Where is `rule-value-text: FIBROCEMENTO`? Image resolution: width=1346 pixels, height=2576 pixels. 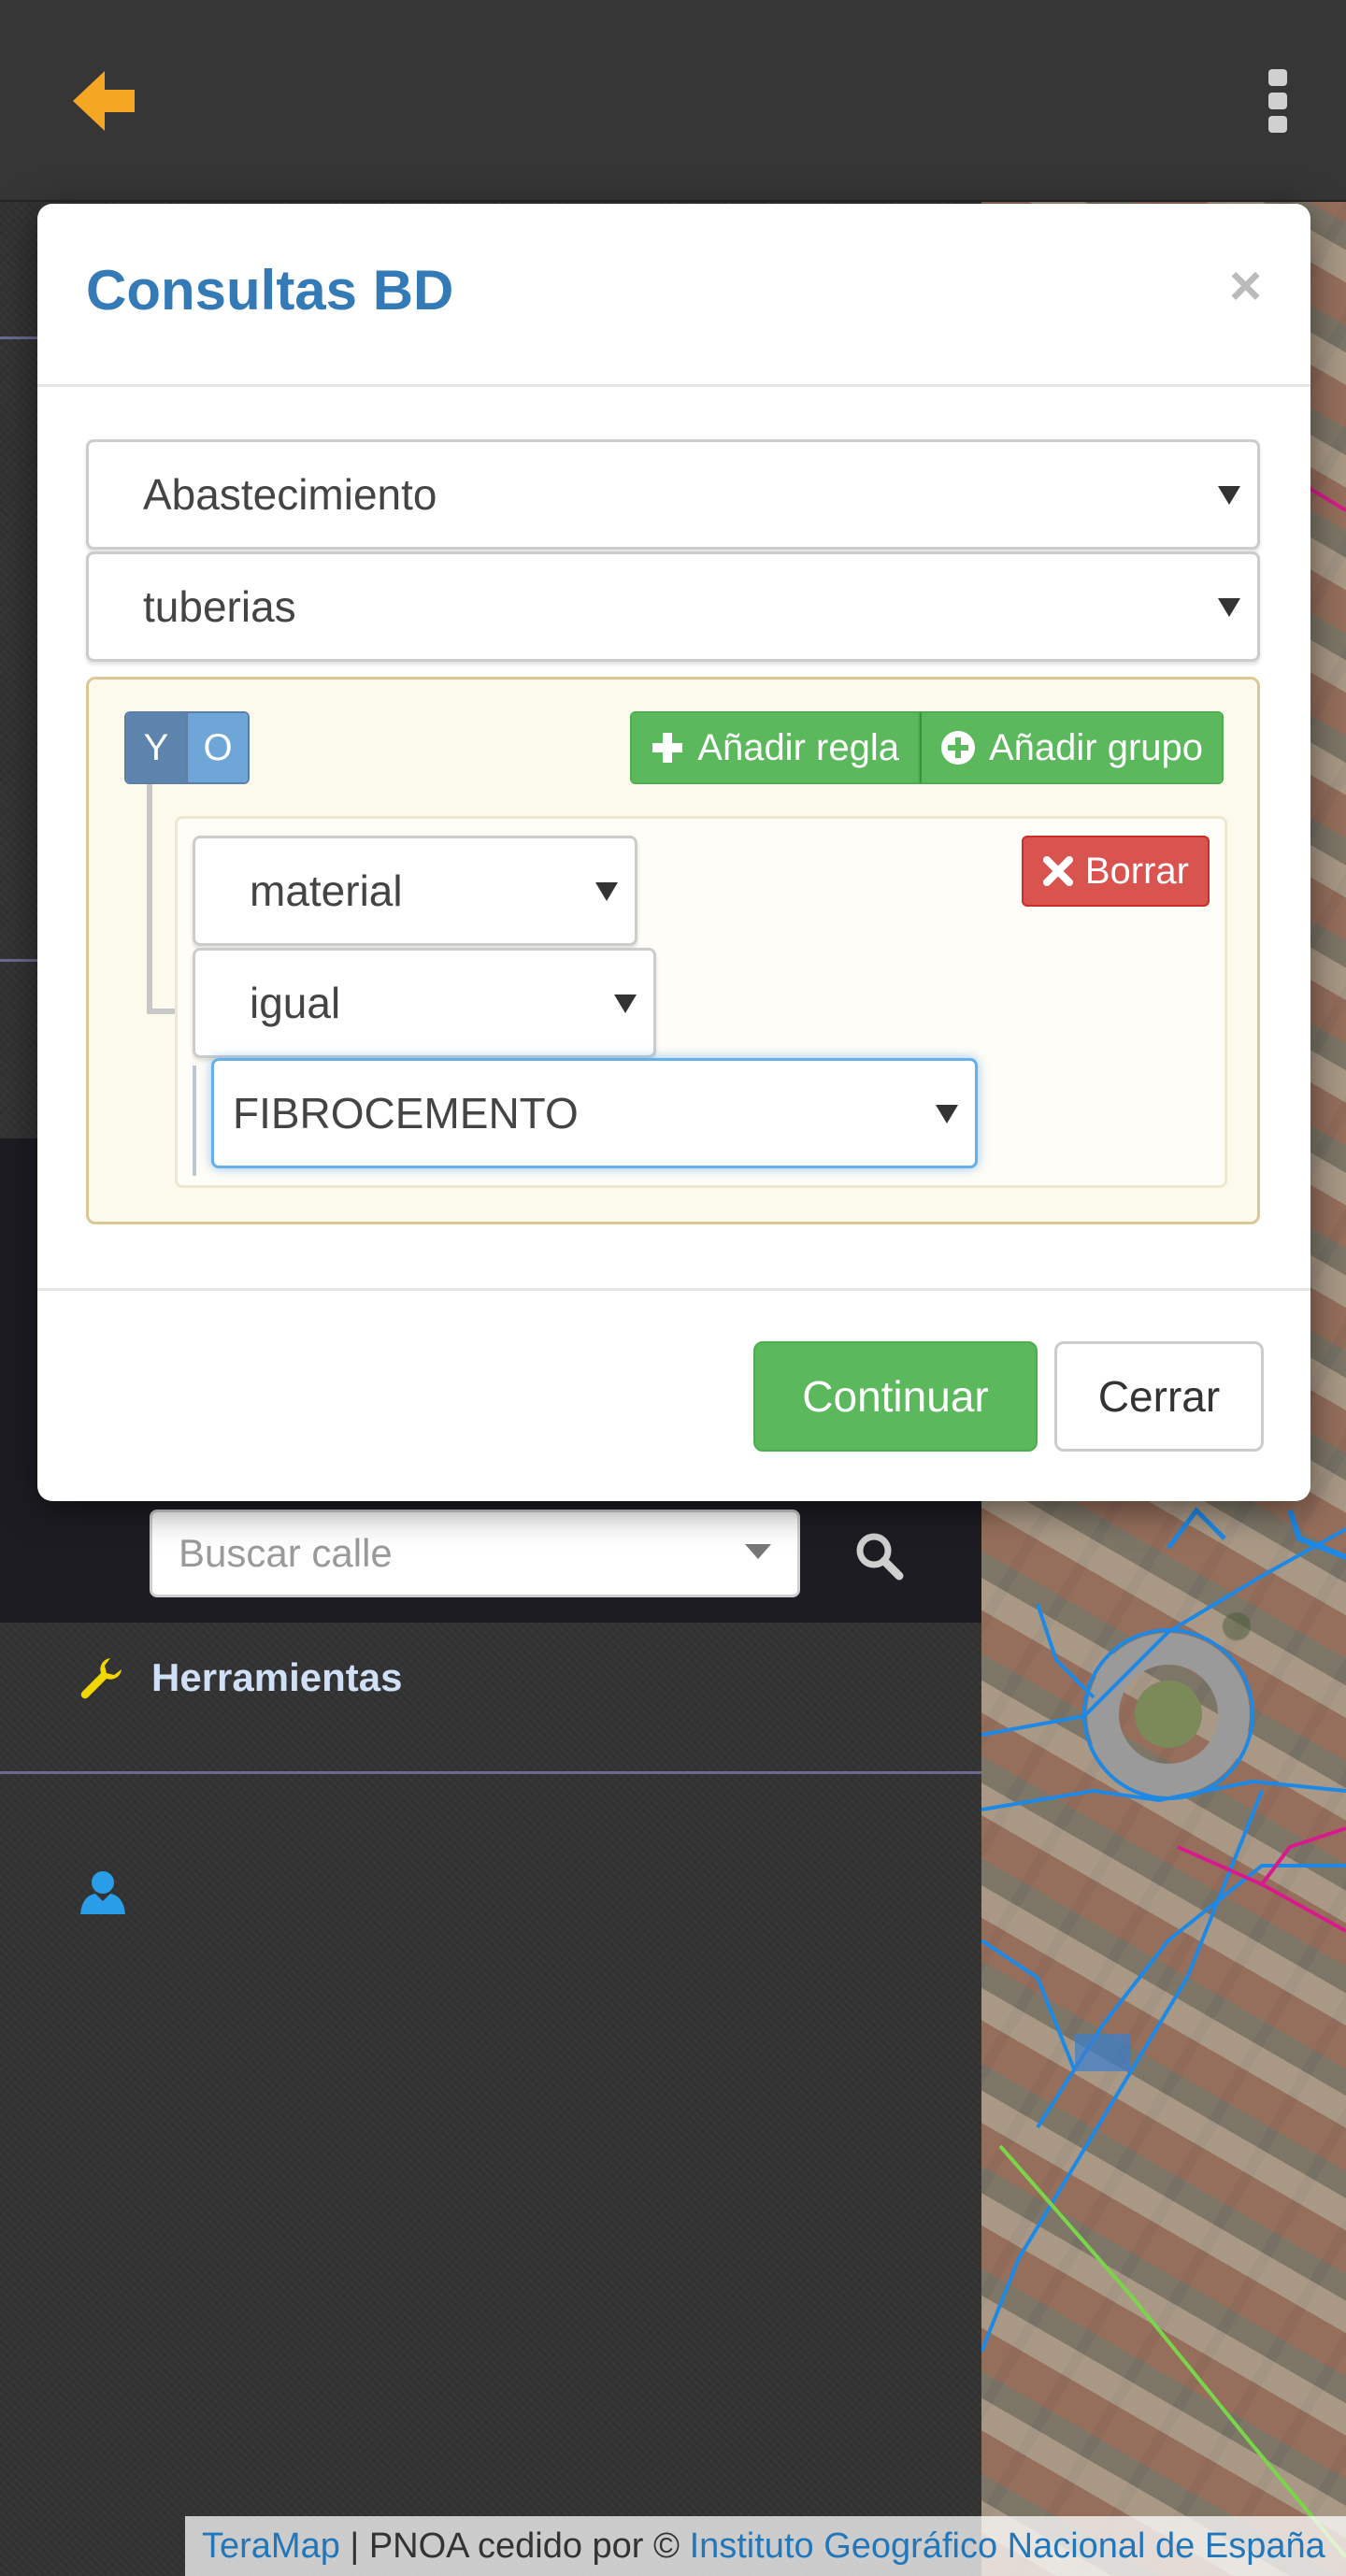
rule-value-text: FIBROCEMENTO is located at coordinates (406, 1113).